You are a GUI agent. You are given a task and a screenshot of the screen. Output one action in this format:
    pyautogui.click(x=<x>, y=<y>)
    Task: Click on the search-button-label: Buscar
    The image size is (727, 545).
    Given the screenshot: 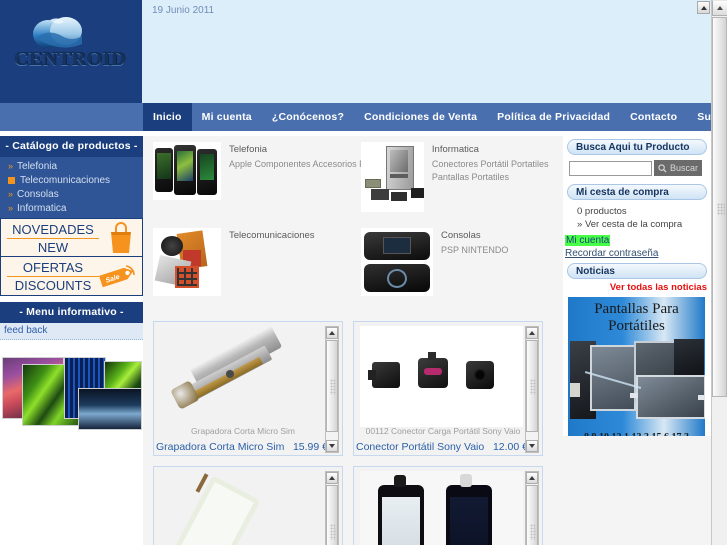 What is the action you would take?
    pyautogui.click(x=684, y=168)
    